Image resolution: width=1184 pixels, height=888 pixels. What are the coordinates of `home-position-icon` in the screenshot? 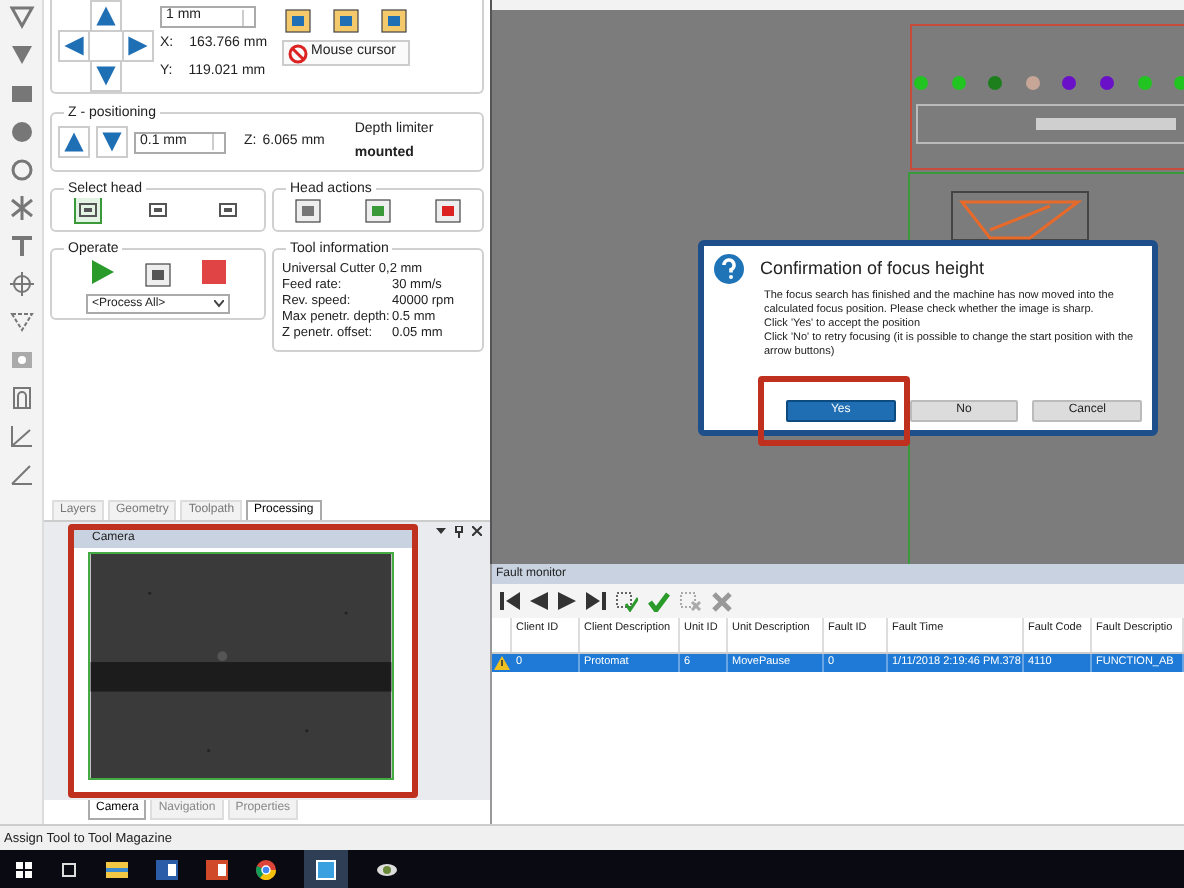 It's located at (297, 20).